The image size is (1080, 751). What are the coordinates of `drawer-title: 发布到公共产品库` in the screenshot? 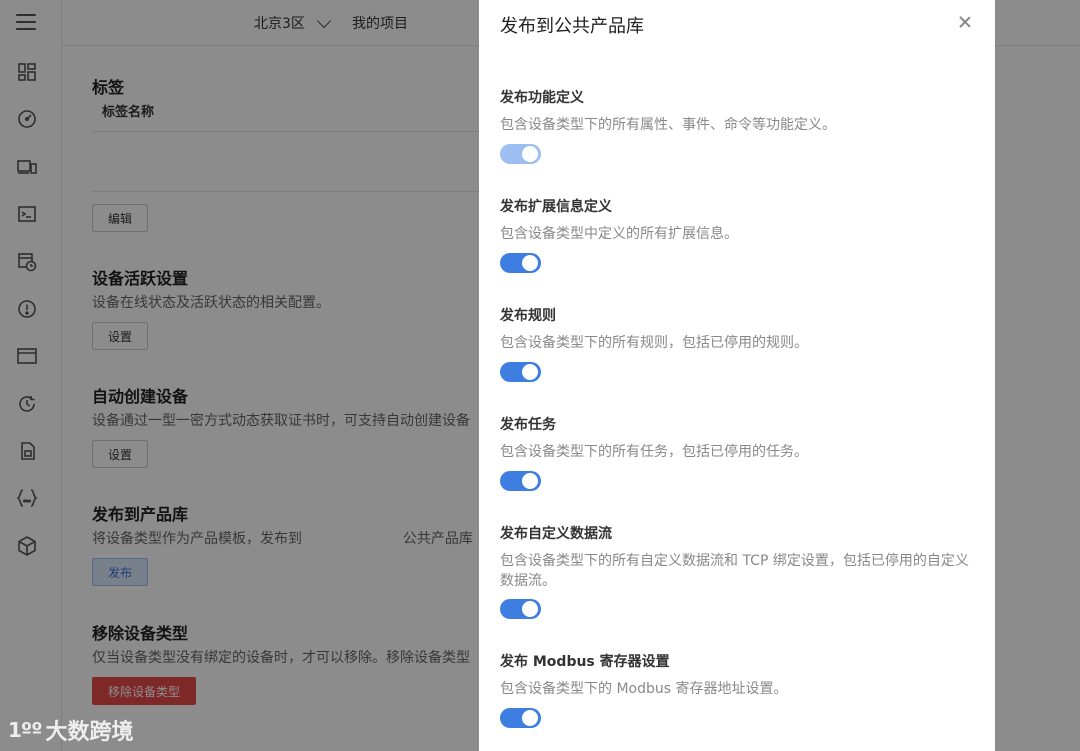 It's located at (572, 26).